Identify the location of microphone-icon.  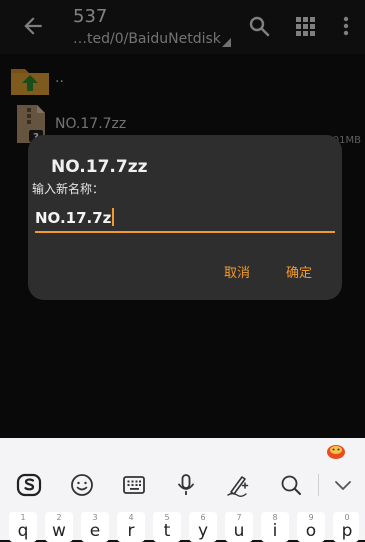
(186, 485).